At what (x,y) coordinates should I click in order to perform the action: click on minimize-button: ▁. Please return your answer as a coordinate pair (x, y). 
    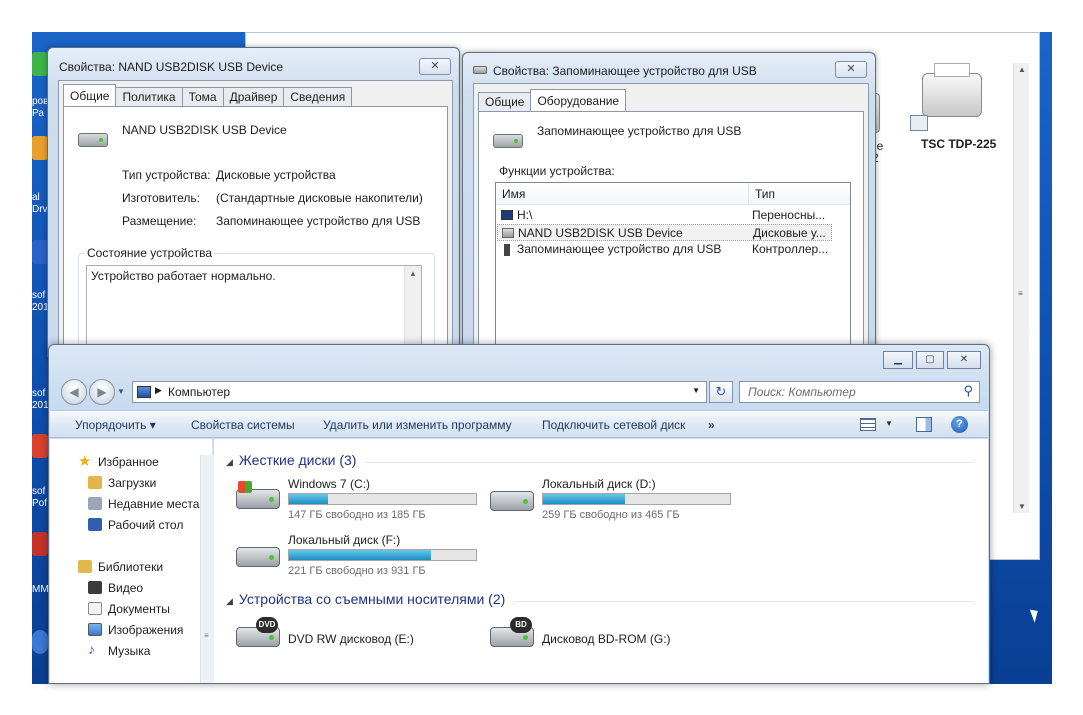
    Looking at the image, I should click on (898, 360).